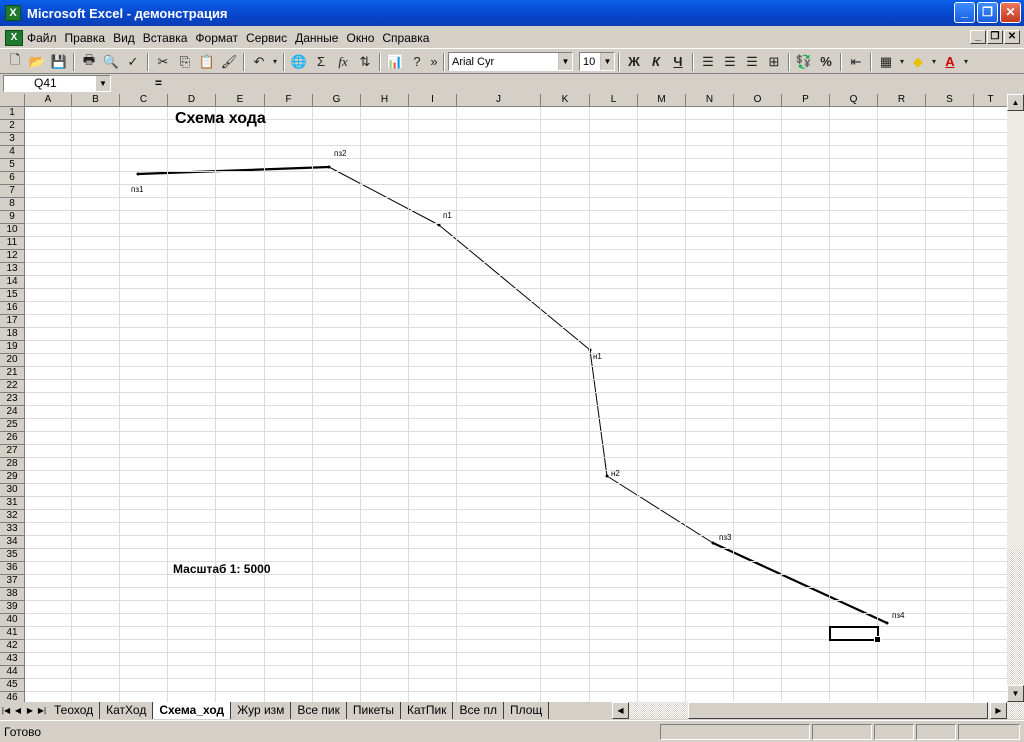 Image resolution: width=1024 pixels, height=742 pixels. Describe the element at coordinates (12, 542) in the screenshot. I see `row-header-34: 34` at that location.